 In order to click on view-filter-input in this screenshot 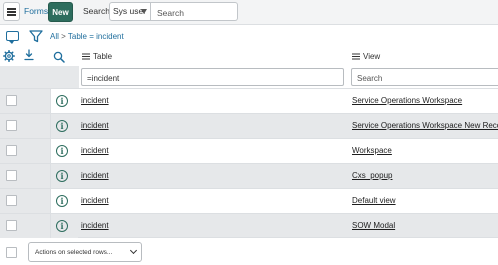, I will do `click(424, 77)`.